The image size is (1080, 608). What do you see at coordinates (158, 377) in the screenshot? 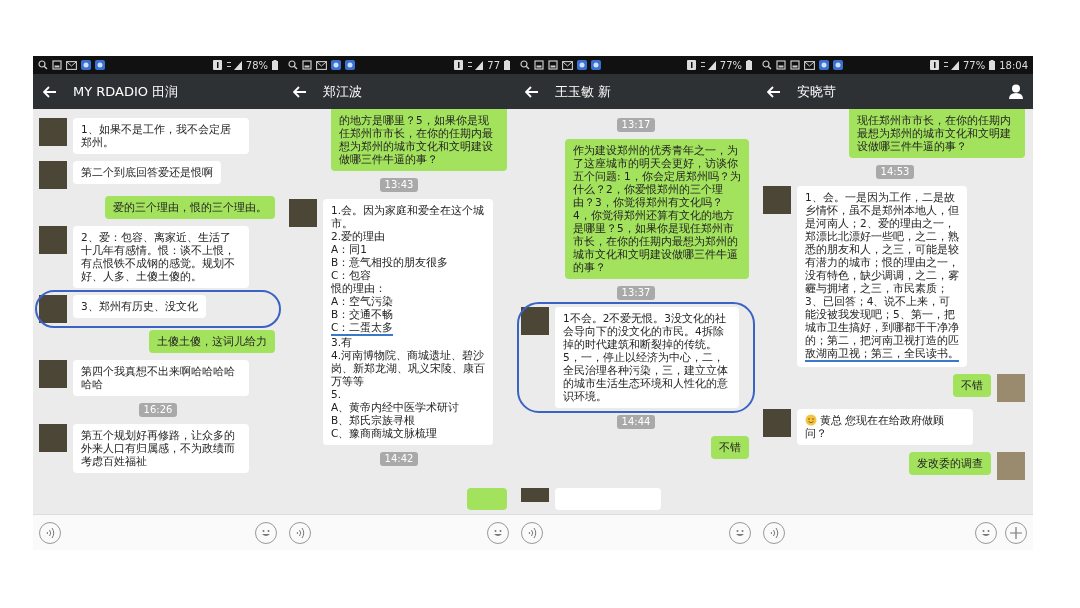
I see `message-text: 第四个我真想不出来啊哈哈哈哈哈哈` at bounding box center [158, 377].